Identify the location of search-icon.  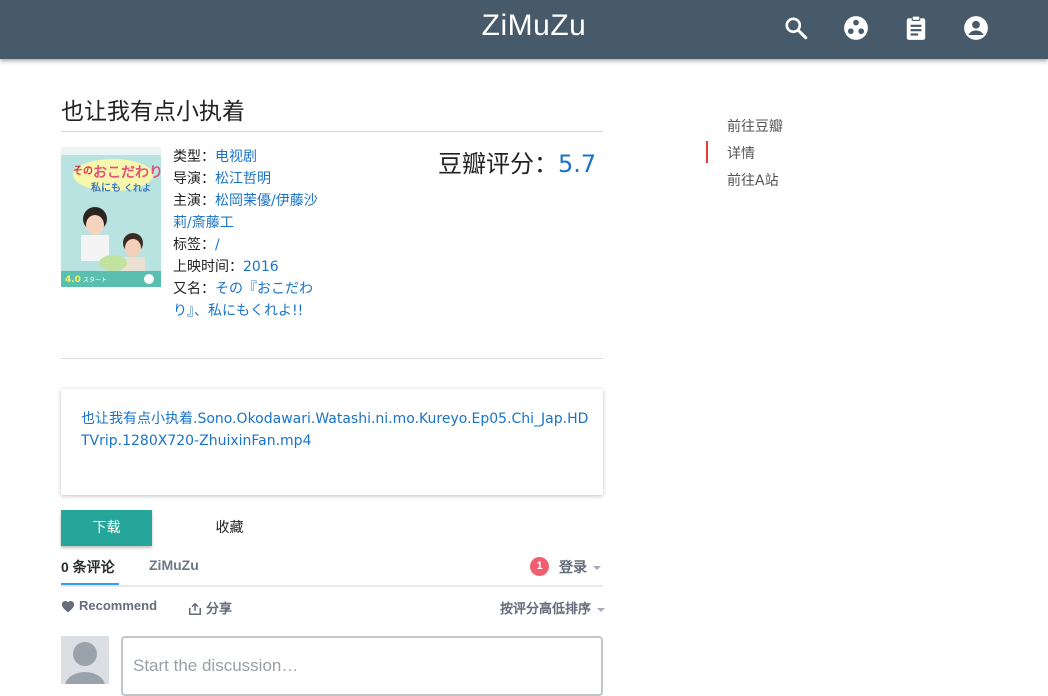
(796, 28).